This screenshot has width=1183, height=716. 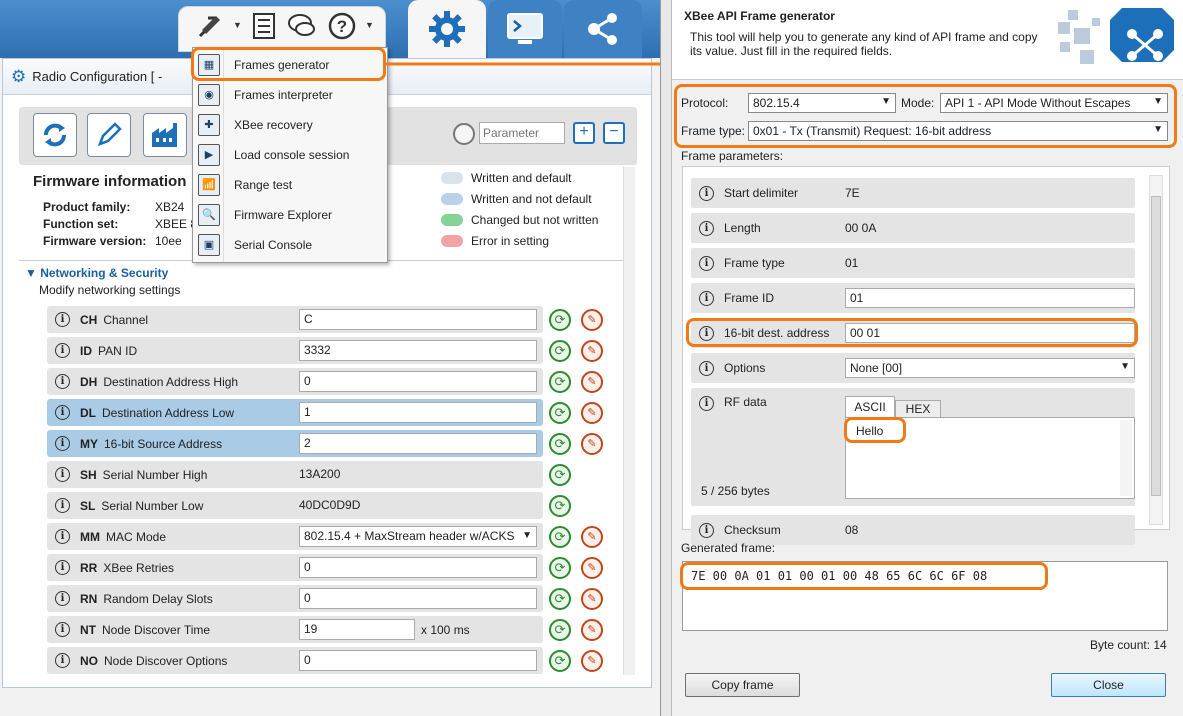 I want to click on write-button, so click(x=109, y=135).